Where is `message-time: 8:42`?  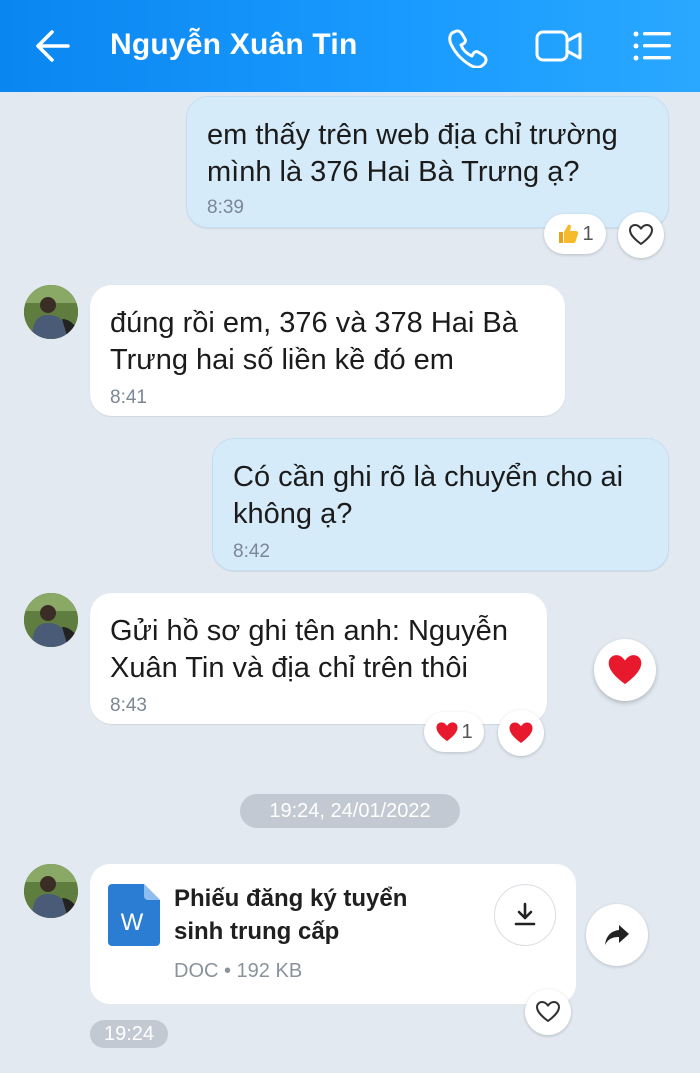 message-time: 8:42 is located at coordinates (251, 551).